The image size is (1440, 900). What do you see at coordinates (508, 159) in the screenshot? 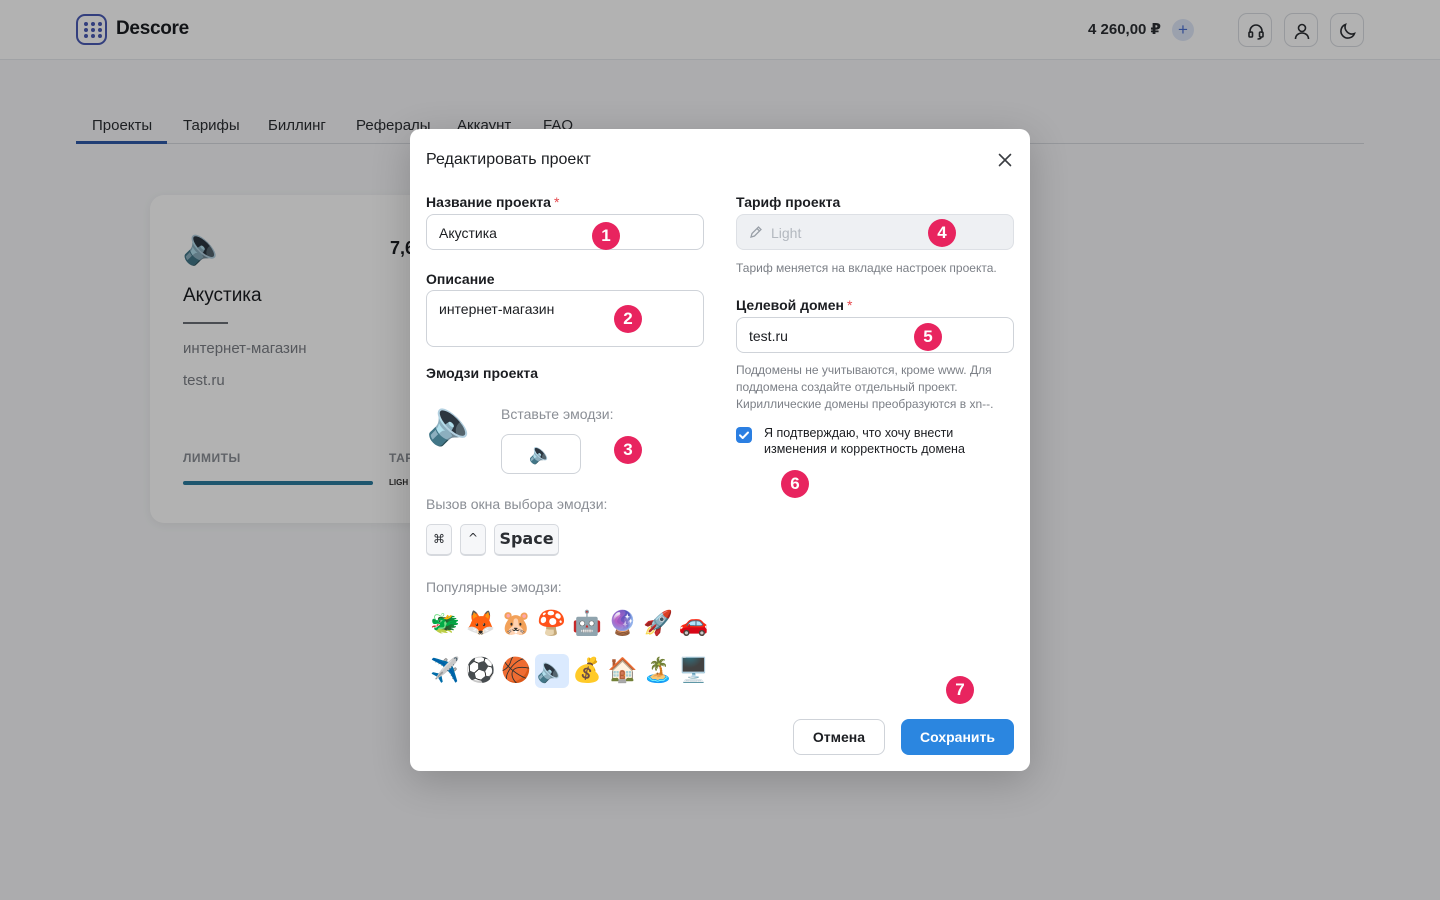
I see `dialog-title: Редактировать проект` at bounding box center [508, 159].